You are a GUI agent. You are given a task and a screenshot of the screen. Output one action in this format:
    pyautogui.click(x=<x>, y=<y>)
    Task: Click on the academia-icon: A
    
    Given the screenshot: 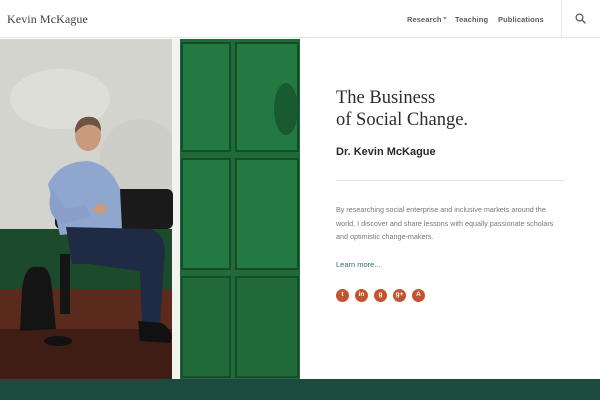 What is the action you would take?
    pyautogui.click(x=418, y=295)
    